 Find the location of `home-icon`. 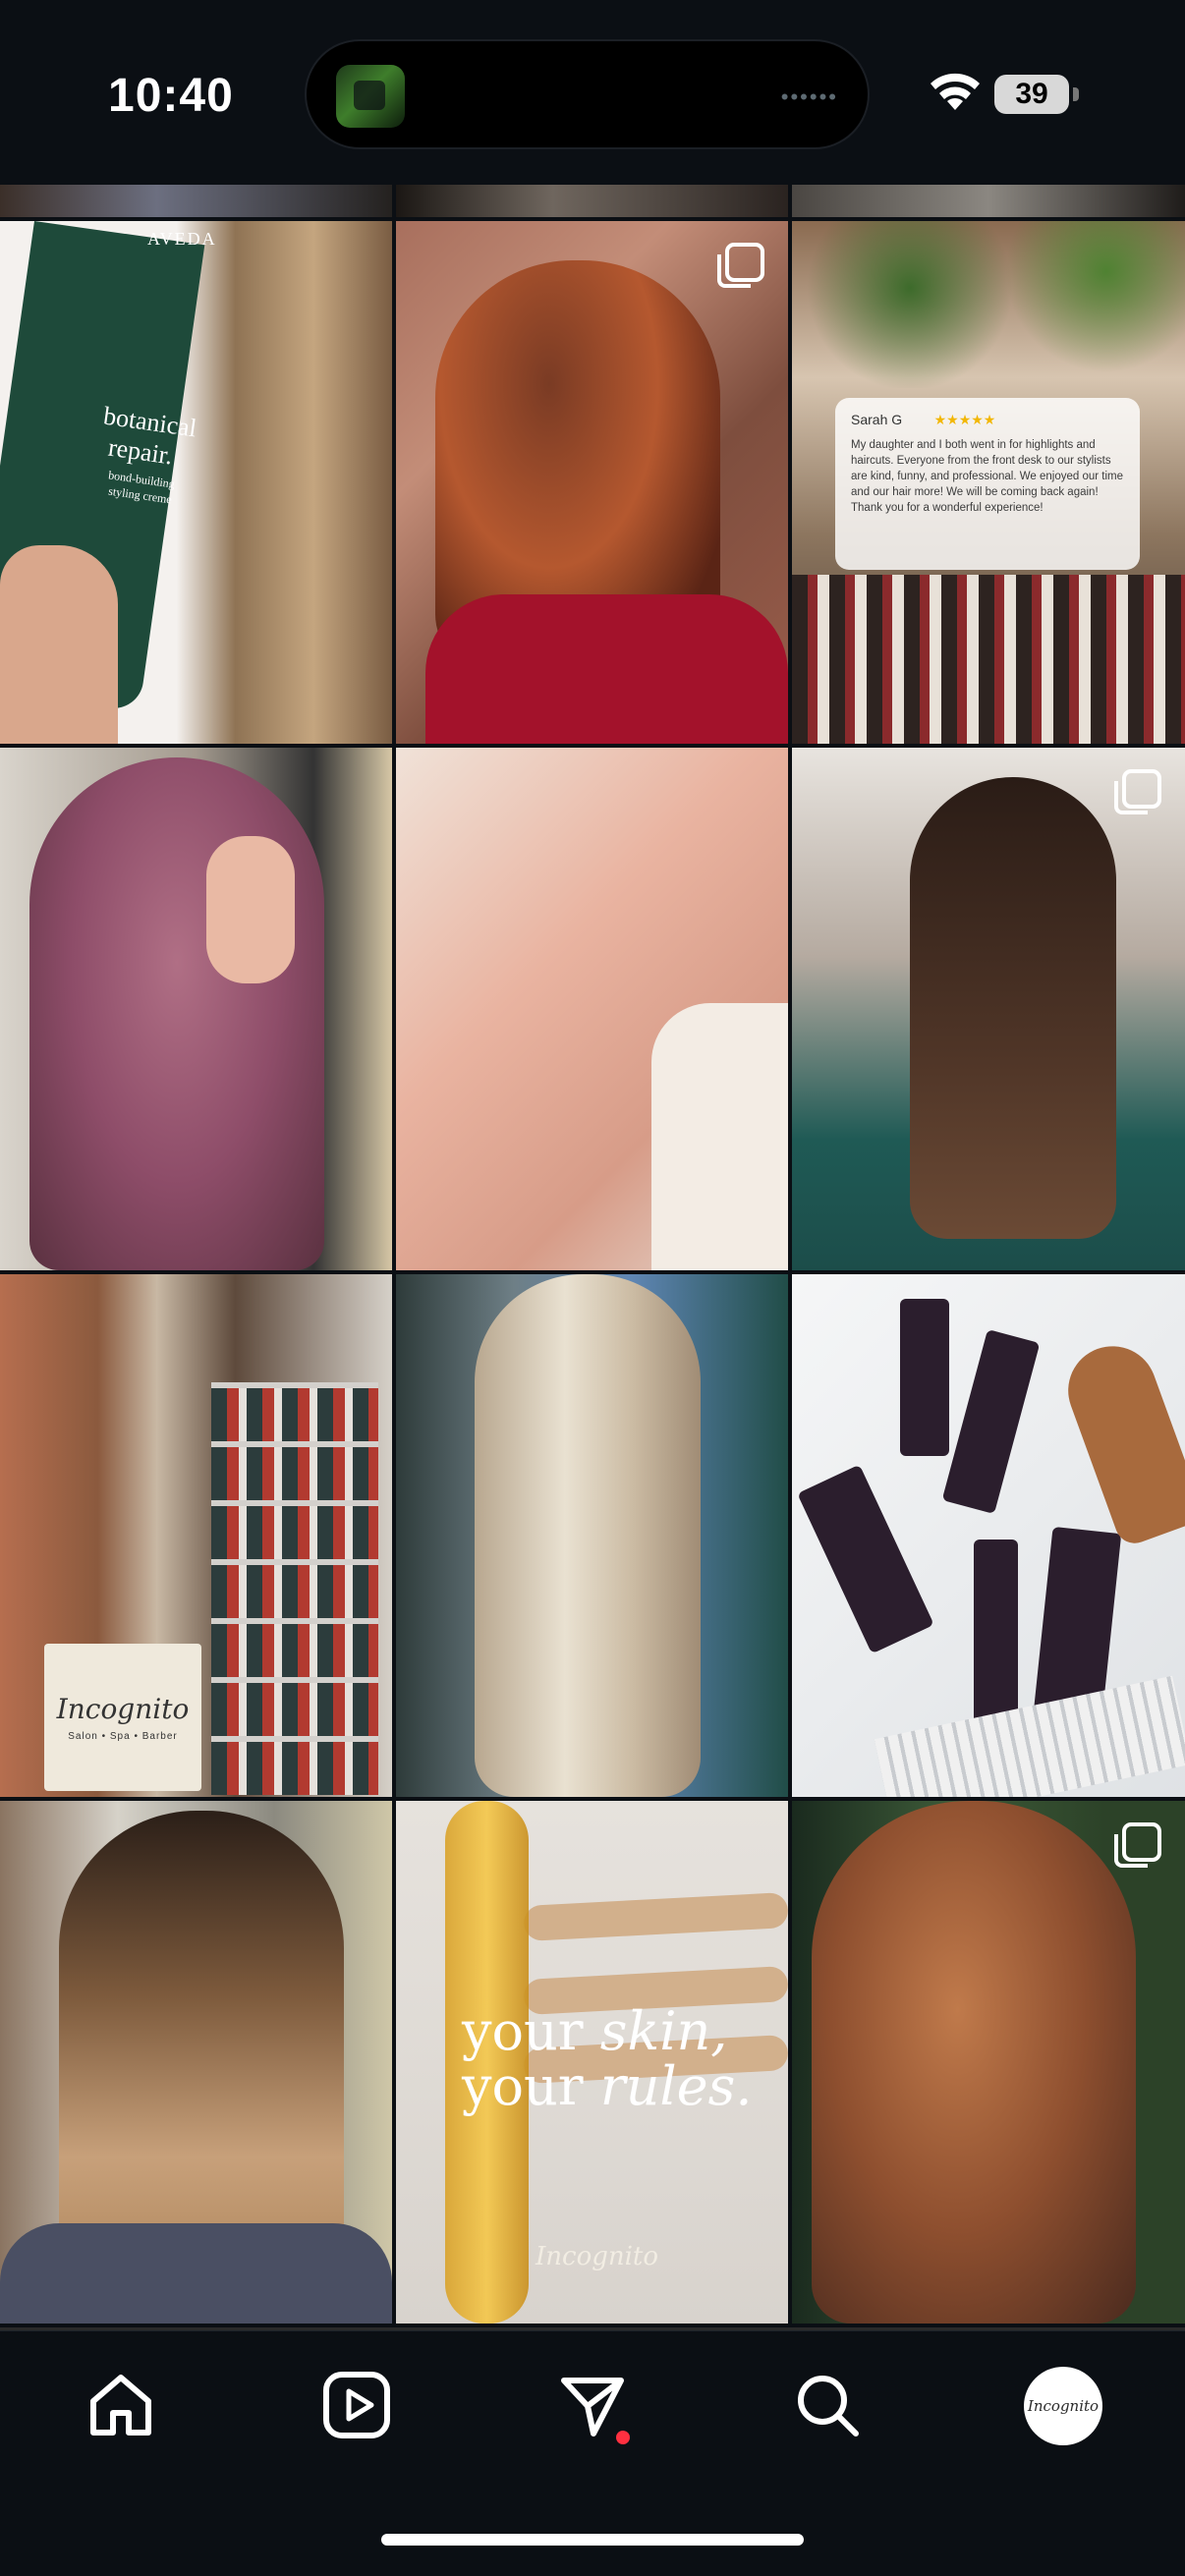

home-icon is located at coordinates (121, 2405).